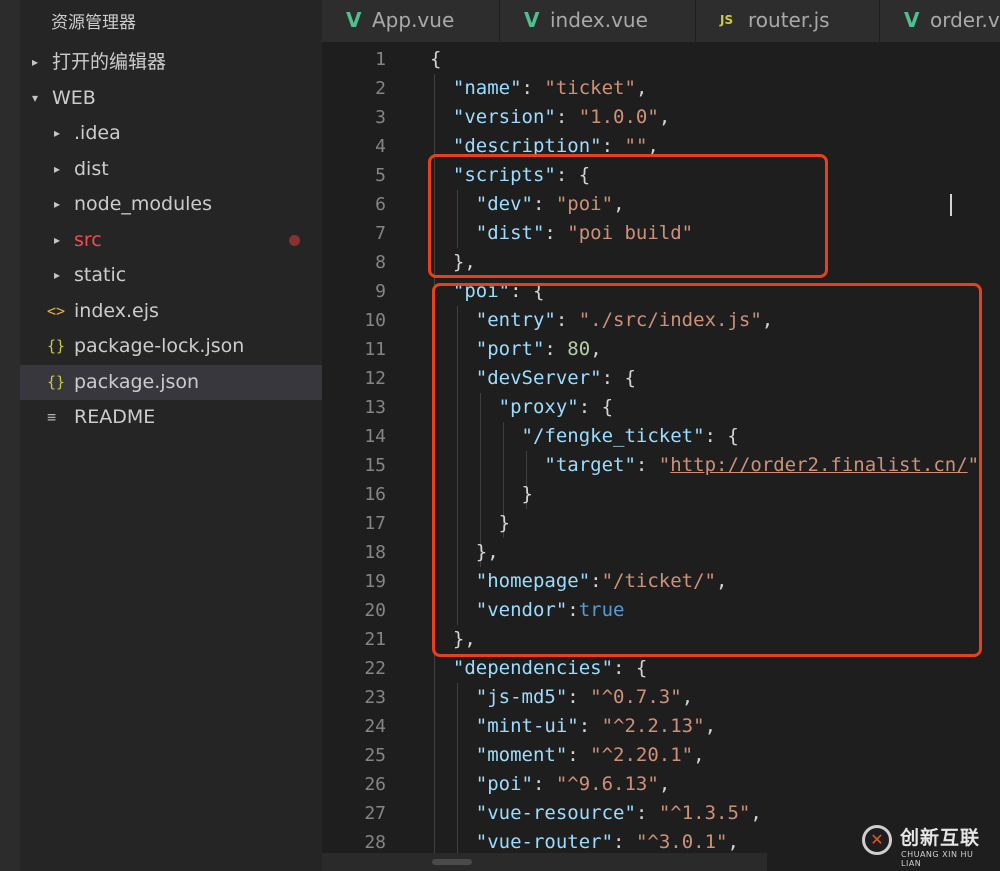  What do you see at coordinates (171, 62) in the screenshot?
I see `explorer-item: ▸ 打开的编辑器` at bounding box center [171, 62].